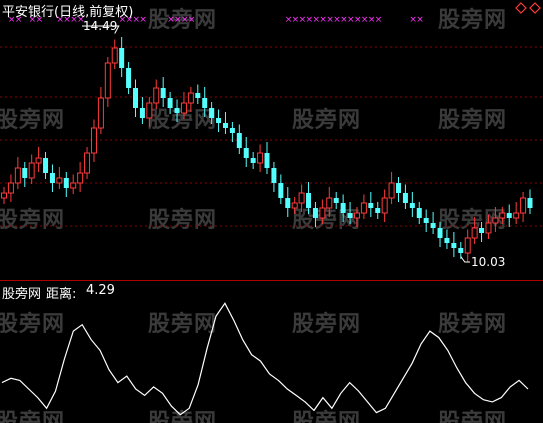  What do you see at coordinates (271, 280) in the screenshot?
I see `panel-divider` at bounding box center [271, 280].